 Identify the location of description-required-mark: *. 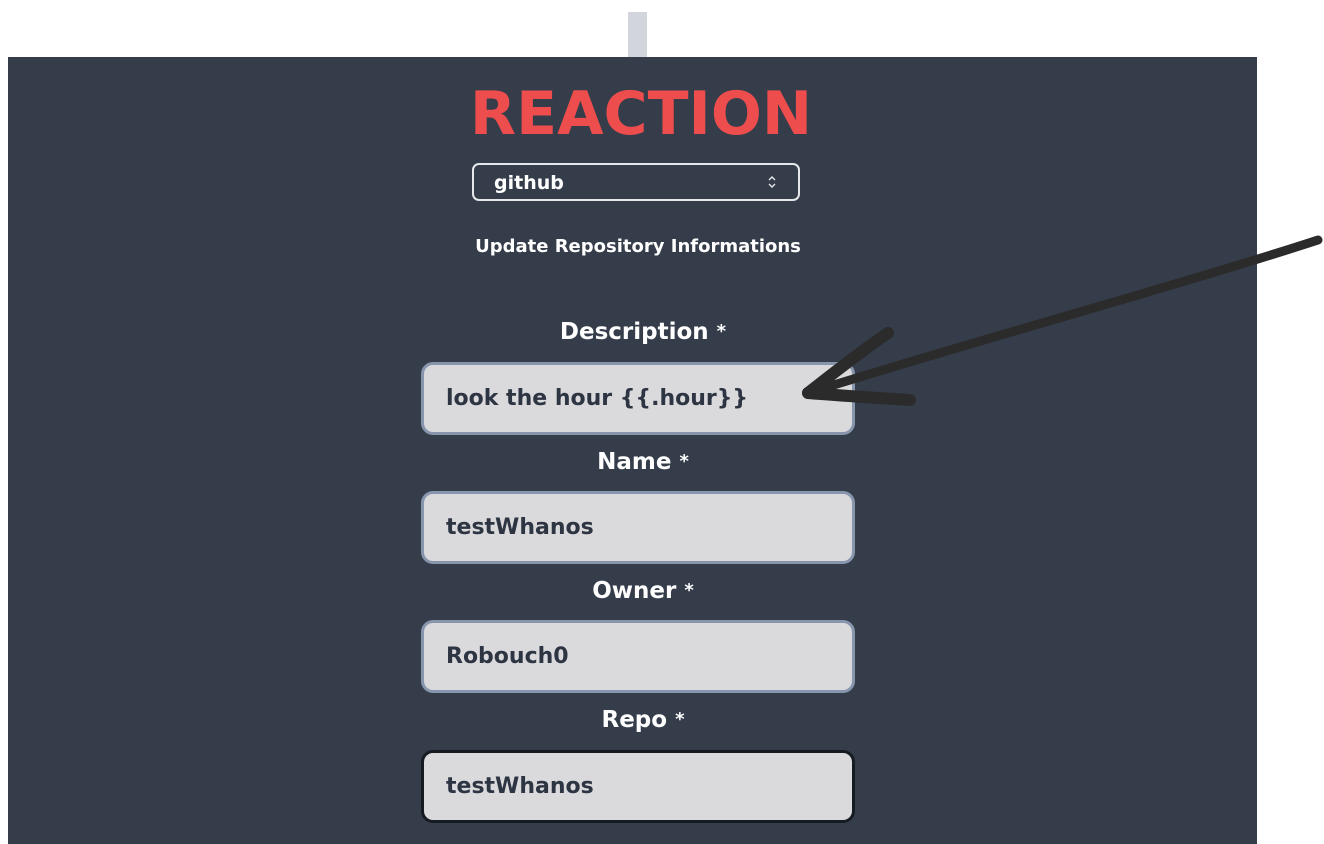
(721, 331).